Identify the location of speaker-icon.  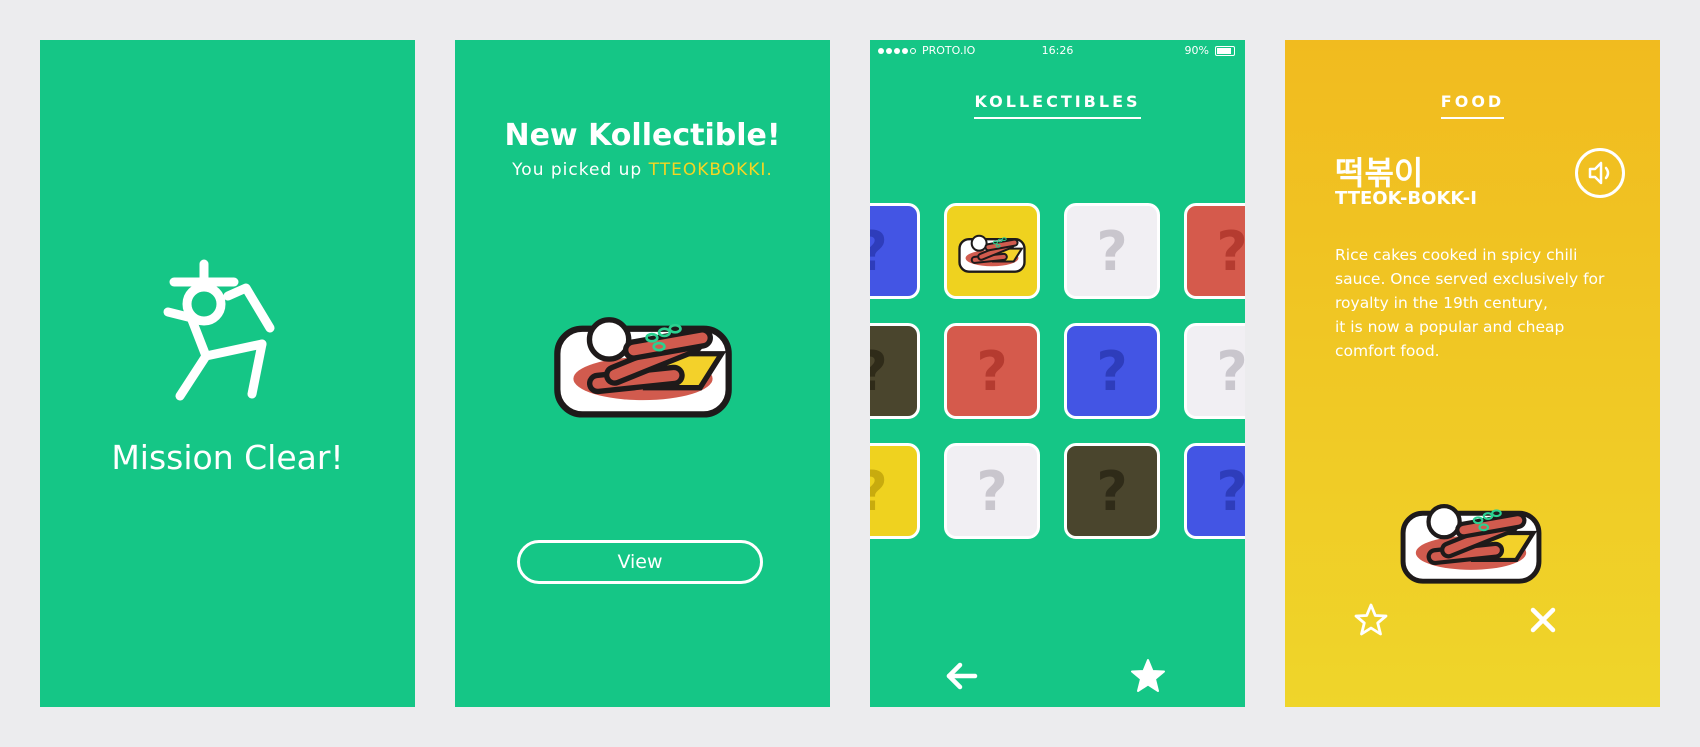
(1599, 173).